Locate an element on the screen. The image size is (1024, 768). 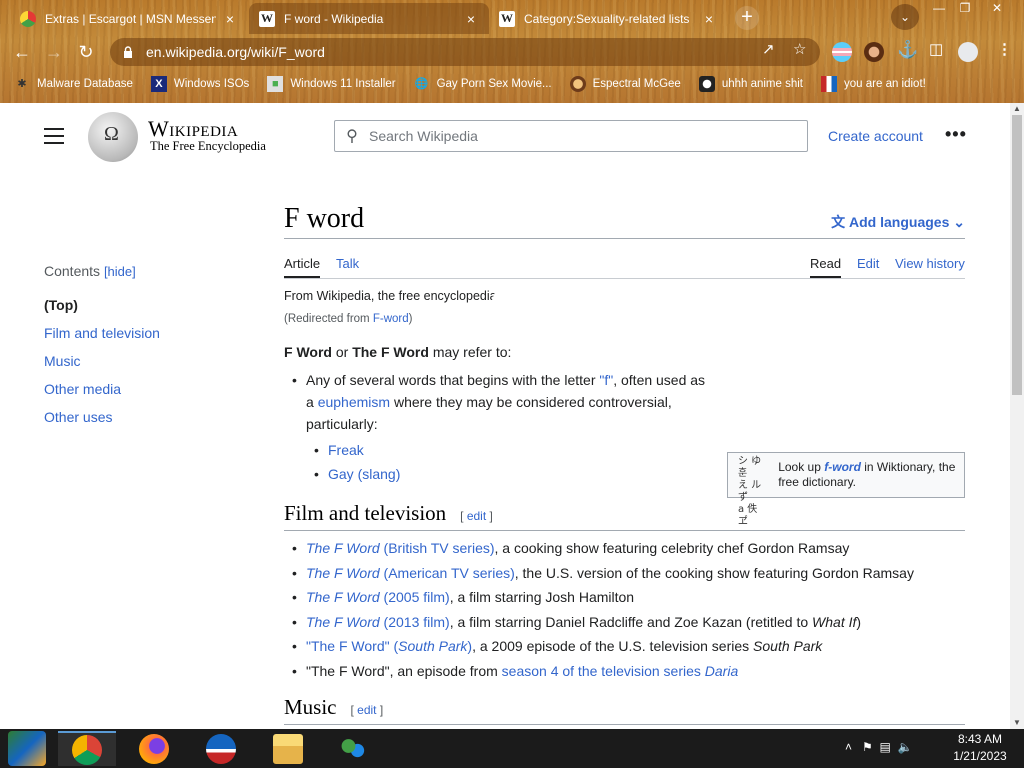
vertical-scrollbar: ▲ ▼ is located at coordinates (1017, 416).